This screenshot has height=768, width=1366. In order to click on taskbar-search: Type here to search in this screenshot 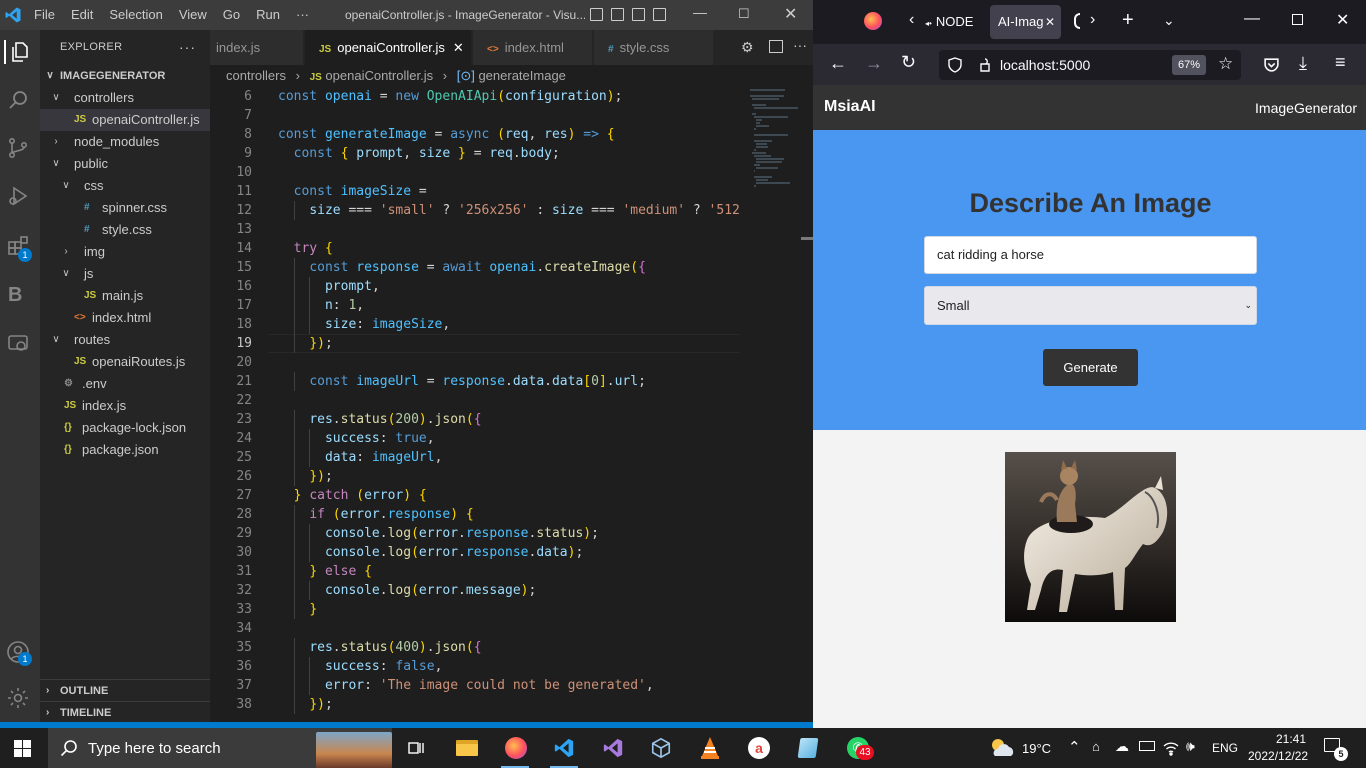, I will do `click(220, 748)`.